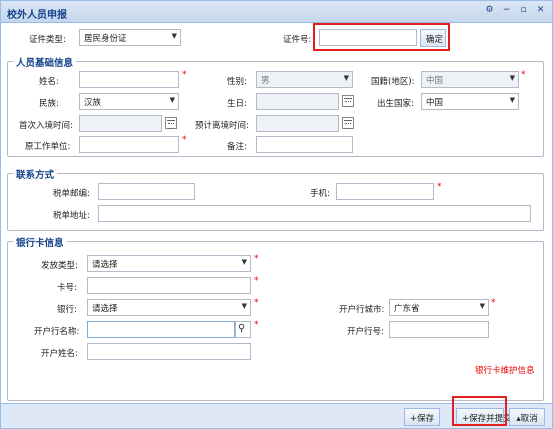 This screenshot has height=429, width=553. Describe the element at coordinates (120, 123) in the screenshot. I see `entry-time-input` at that location.